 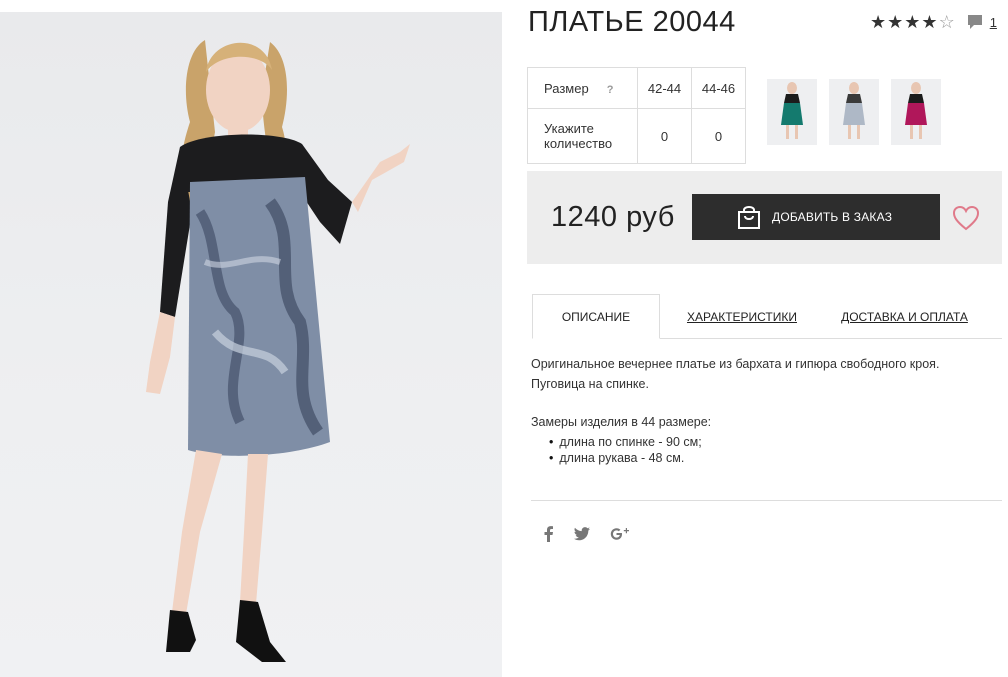 I want to click on google-plus-icon, so click(x=620, y=534).